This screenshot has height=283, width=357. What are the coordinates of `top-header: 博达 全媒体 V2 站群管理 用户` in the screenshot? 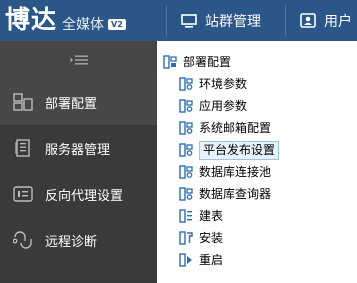 It's located at (178, 20).